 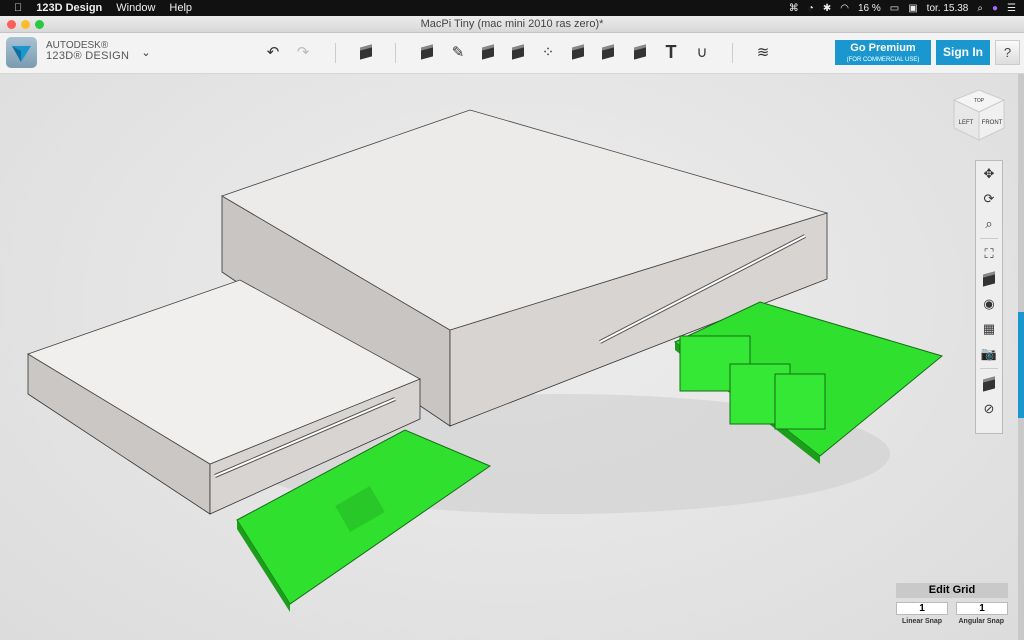 What do you see at coordinates (671, 52) in the screenshot?
I see `text-tool-icon: T` at bounding box center [671, 52].